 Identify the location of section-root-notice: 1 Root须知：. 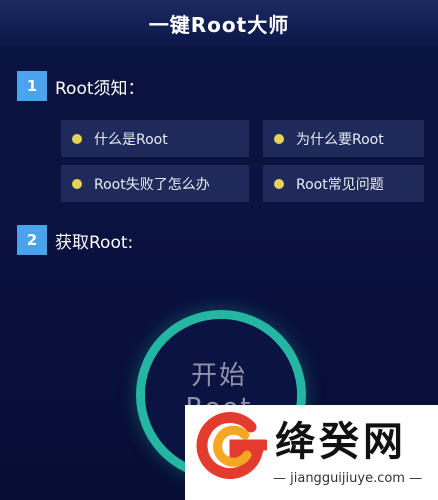
(81, 86).